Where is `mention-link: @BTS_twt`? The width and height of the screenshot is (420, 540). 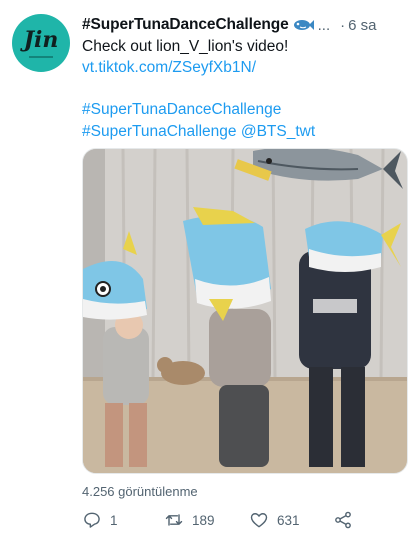 mention-link: @BTS_twt is located at coordinates (278, 131).